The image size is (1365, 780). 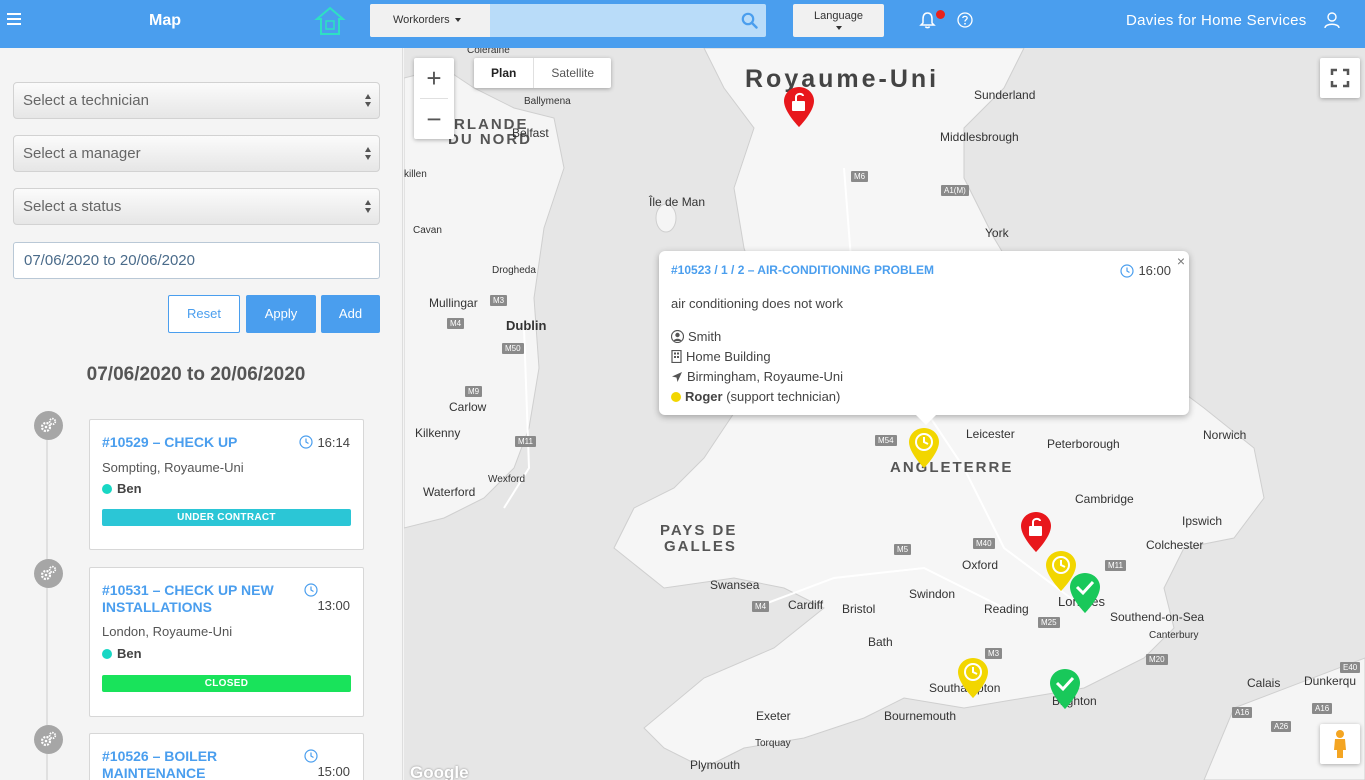 What do you see at coordinates (439, 771) in the screenshot?
I see `google-logo: Google` at bounding box center [439, 771].